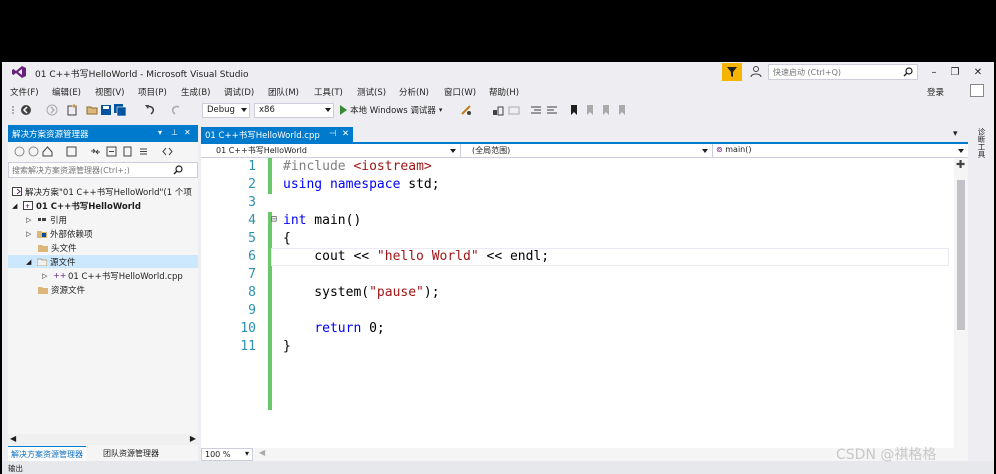 The image size is (996, 474). What do you see at coordinates (61, 289) in the screenshot?
I see `tree-item-resource-files: 资源文件` at bounding box center [61, 289].